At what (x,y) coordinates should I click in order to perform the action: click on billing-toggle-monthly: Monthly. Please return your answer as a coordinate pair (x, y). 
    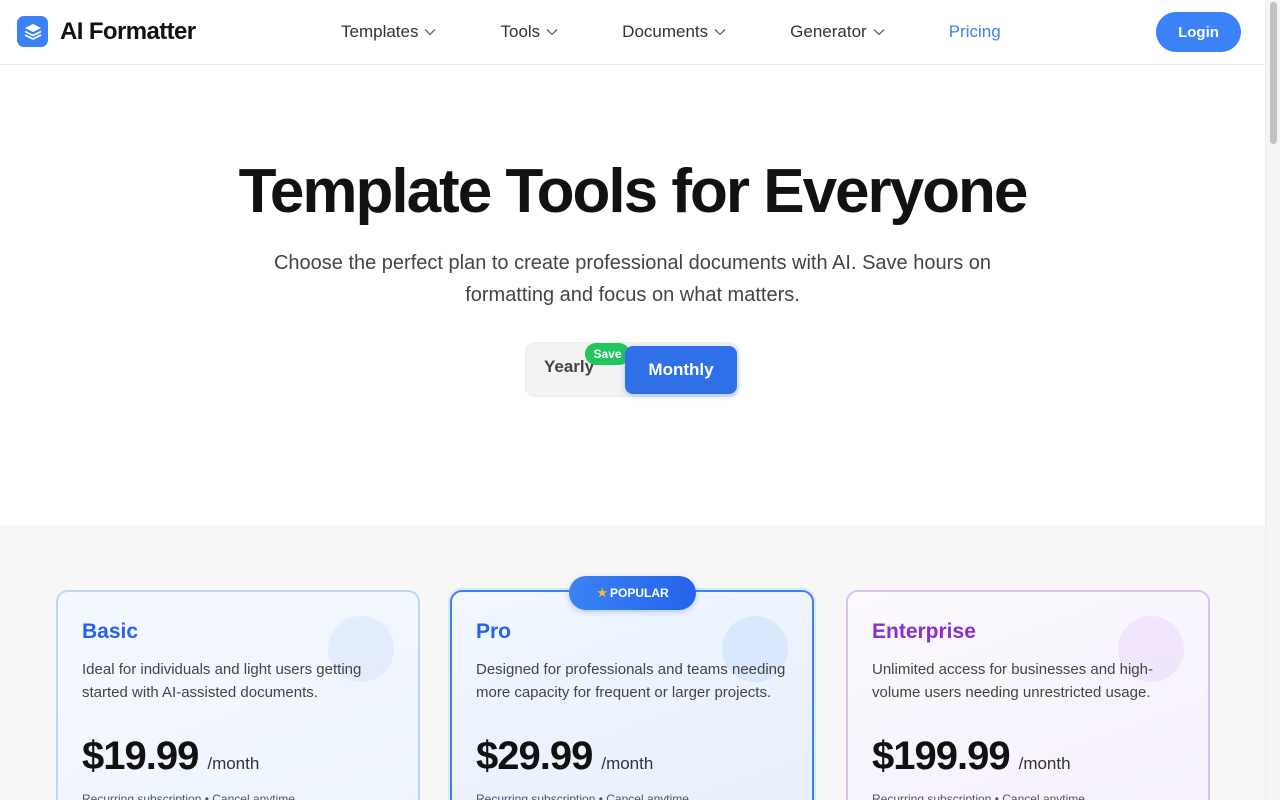
    Looking at the image, I should click on (681, 370).